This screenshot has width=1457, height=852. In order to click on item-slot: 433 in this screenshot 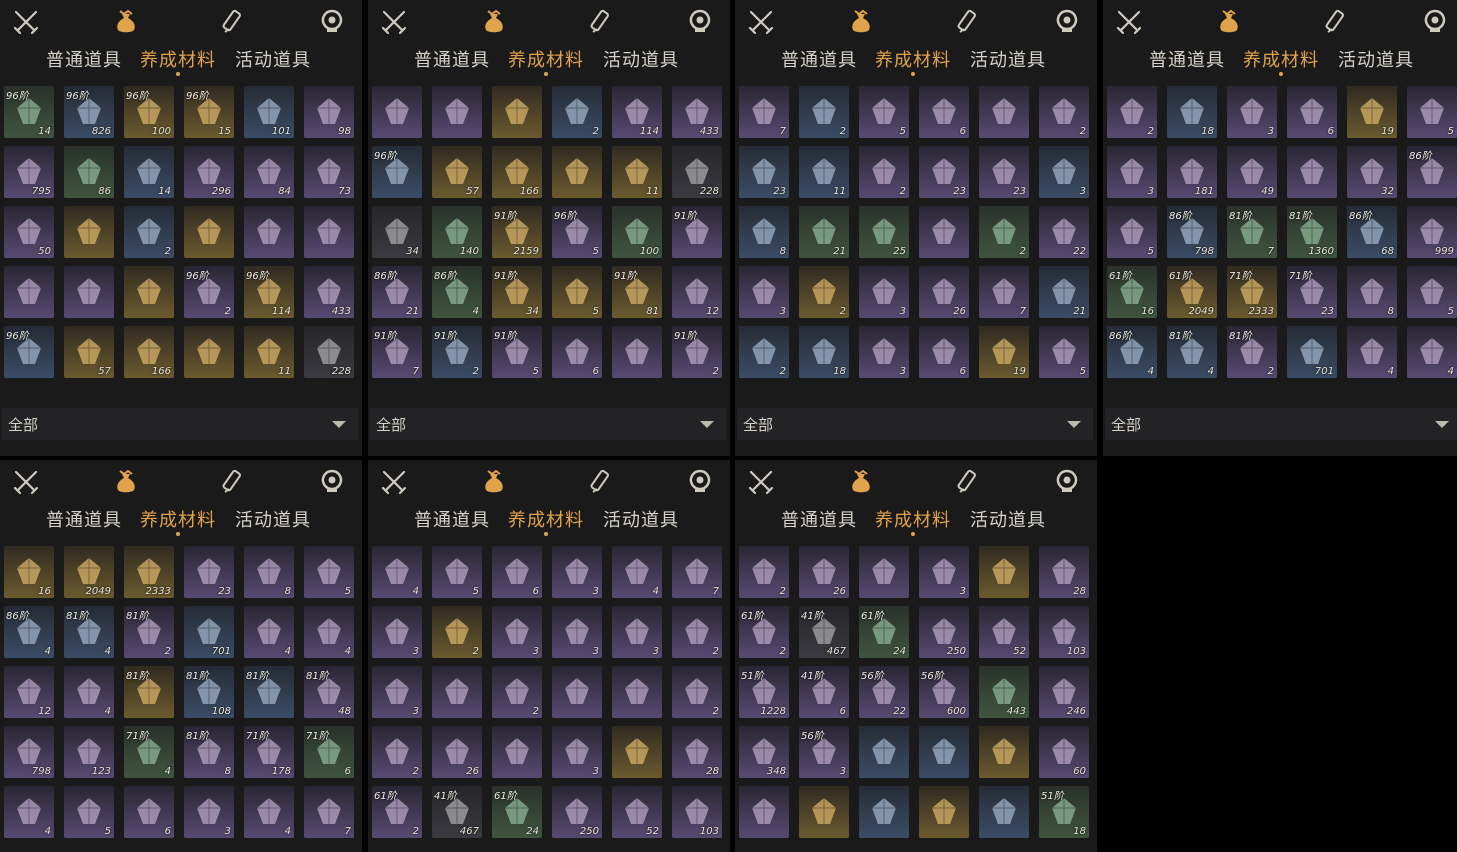, I will do `click(697, 112)`.